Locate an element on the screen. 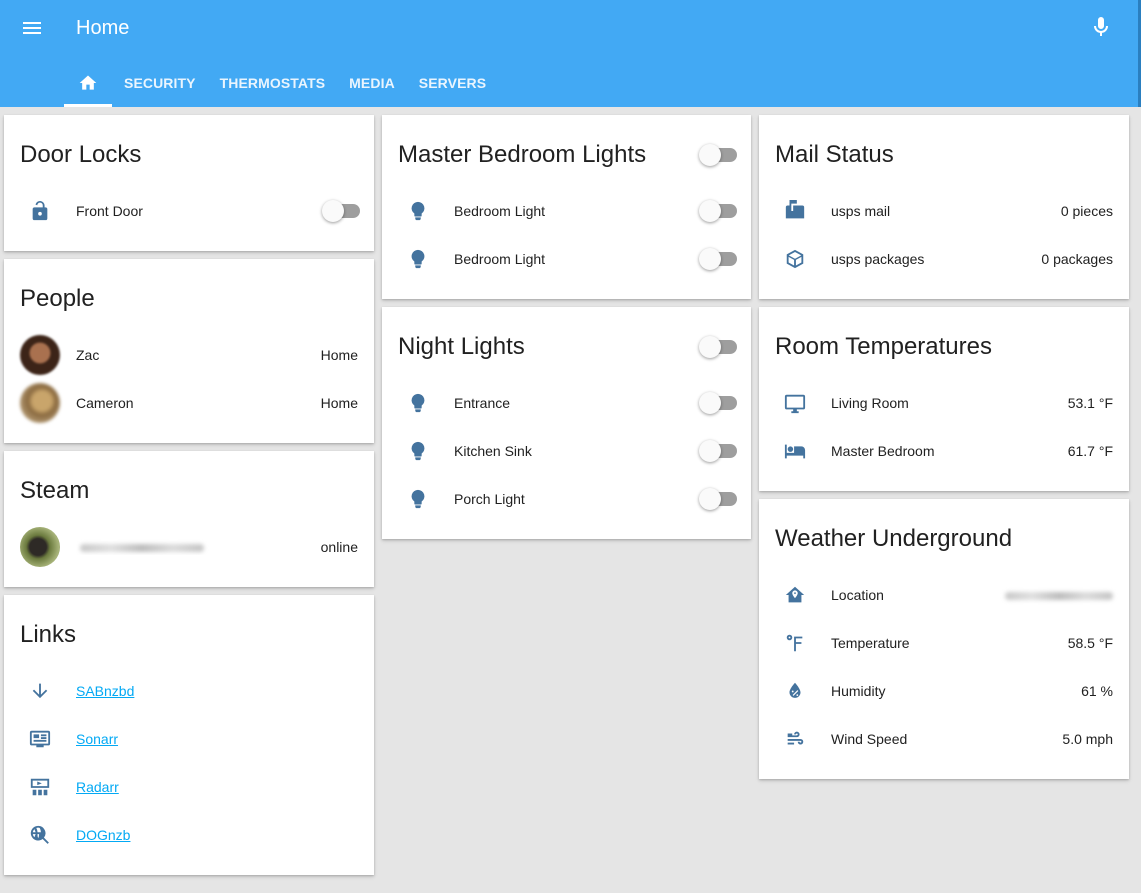  tab-home is located at coordinates (88, 82).